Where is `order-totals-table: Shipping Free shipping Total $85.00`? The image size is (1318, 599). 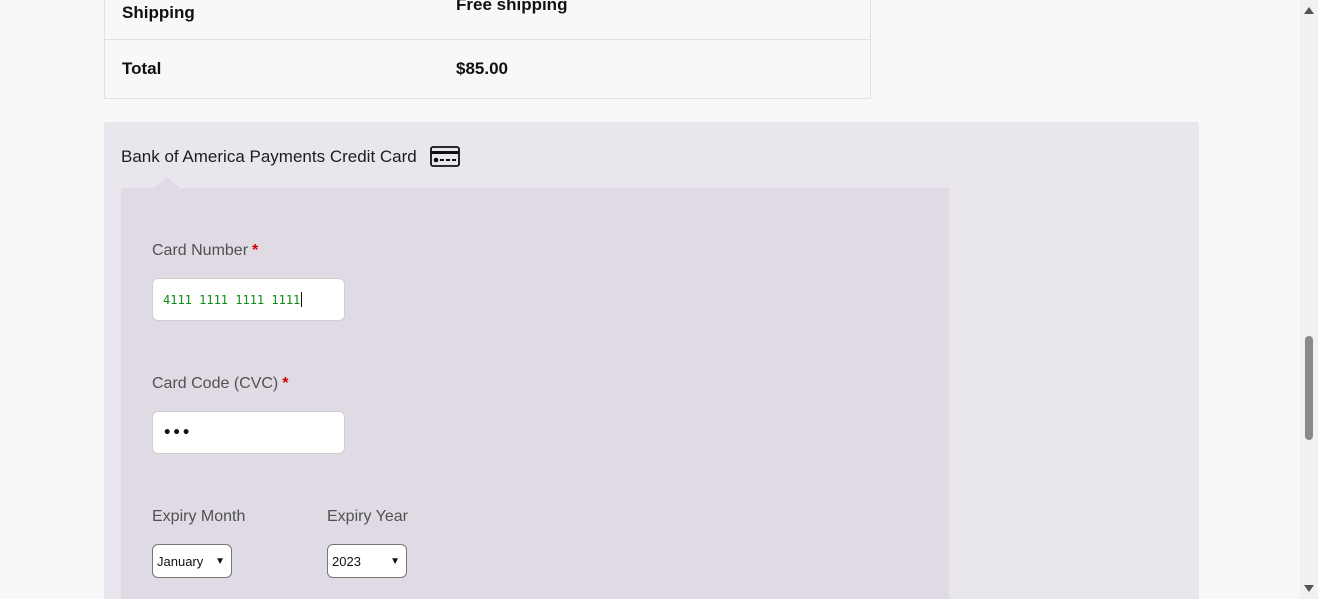 order-totals-table: Shipping Free shipping Total $85.00 is located at coordinates (487, 49).